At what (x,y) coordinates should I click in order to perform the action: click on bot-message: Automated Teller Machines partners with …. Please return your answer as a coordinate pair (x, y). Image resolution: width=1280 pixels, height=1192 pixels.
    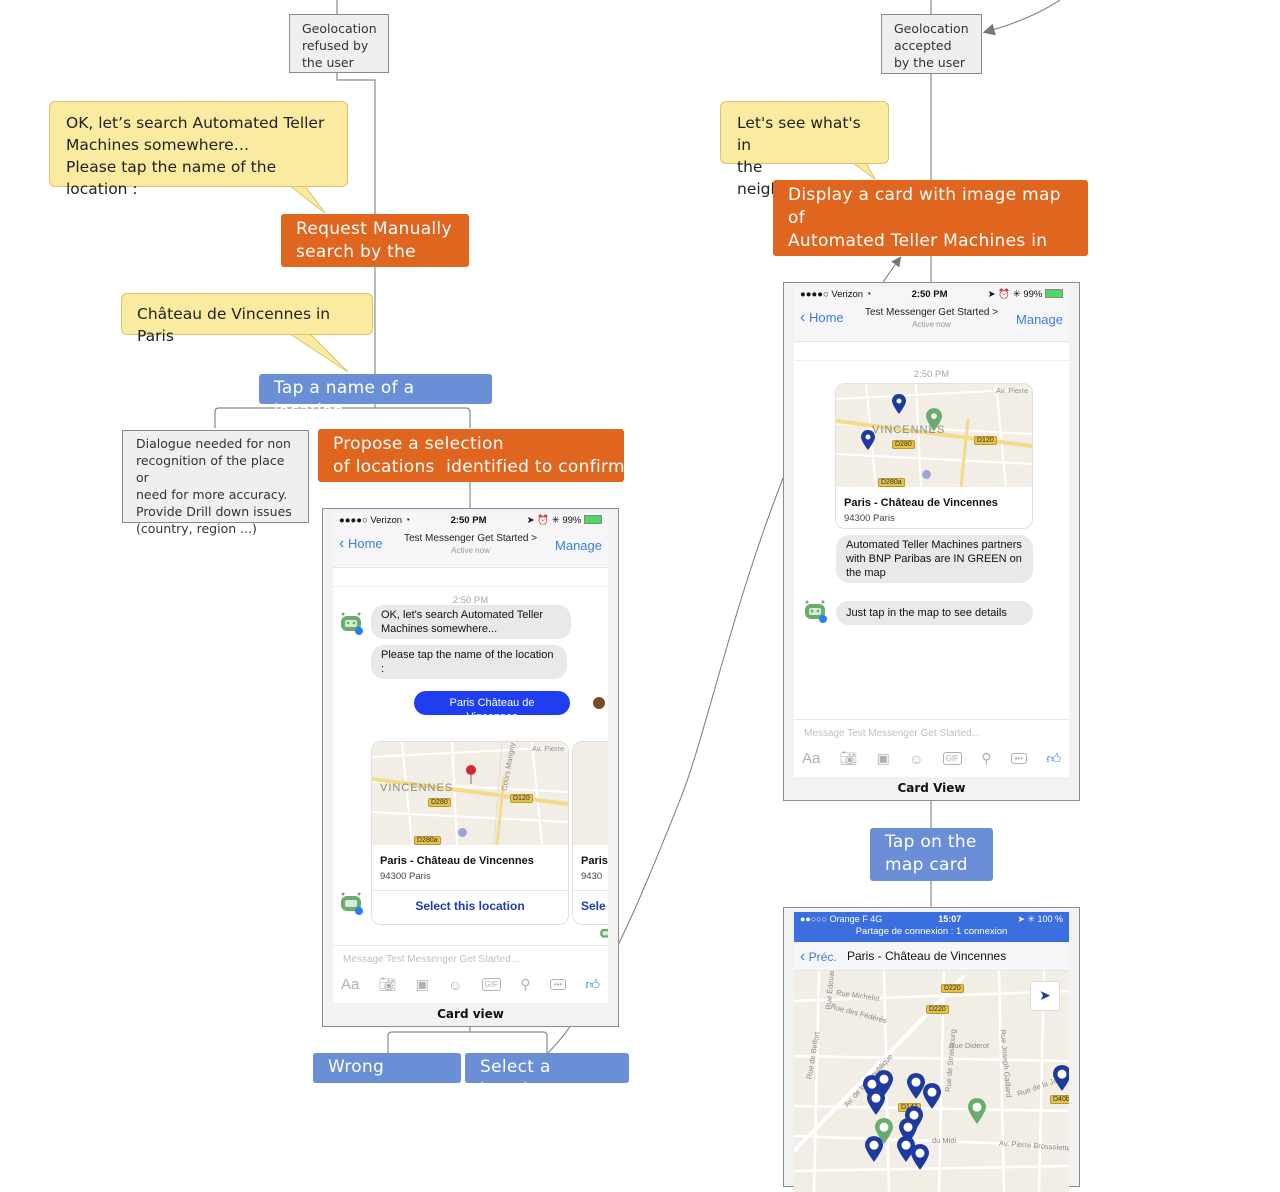
    Looking at the image, I should click on (934, 559).